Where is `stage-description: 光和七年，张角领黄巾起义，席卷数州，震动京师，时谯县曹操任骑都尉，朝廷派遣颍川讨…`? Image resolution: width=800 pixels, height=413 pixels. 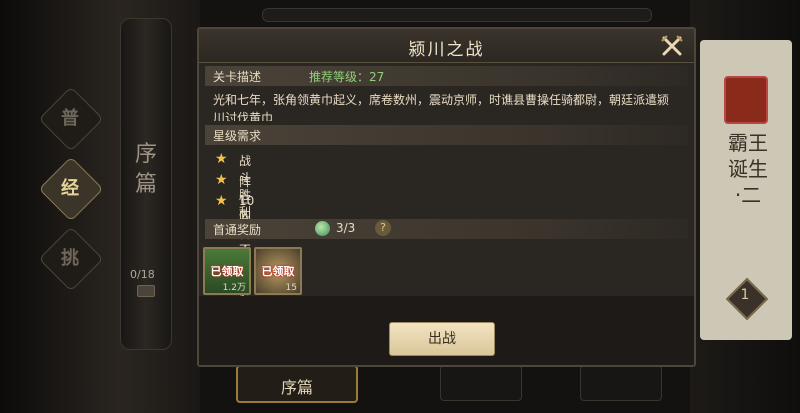 stage-description: 光和七年，张角领黄巾起义，席卷数州，震动京师，时谯县曹操任骑都尉，朝廷派遣颍川讨… is located at coordinates (441, 107).